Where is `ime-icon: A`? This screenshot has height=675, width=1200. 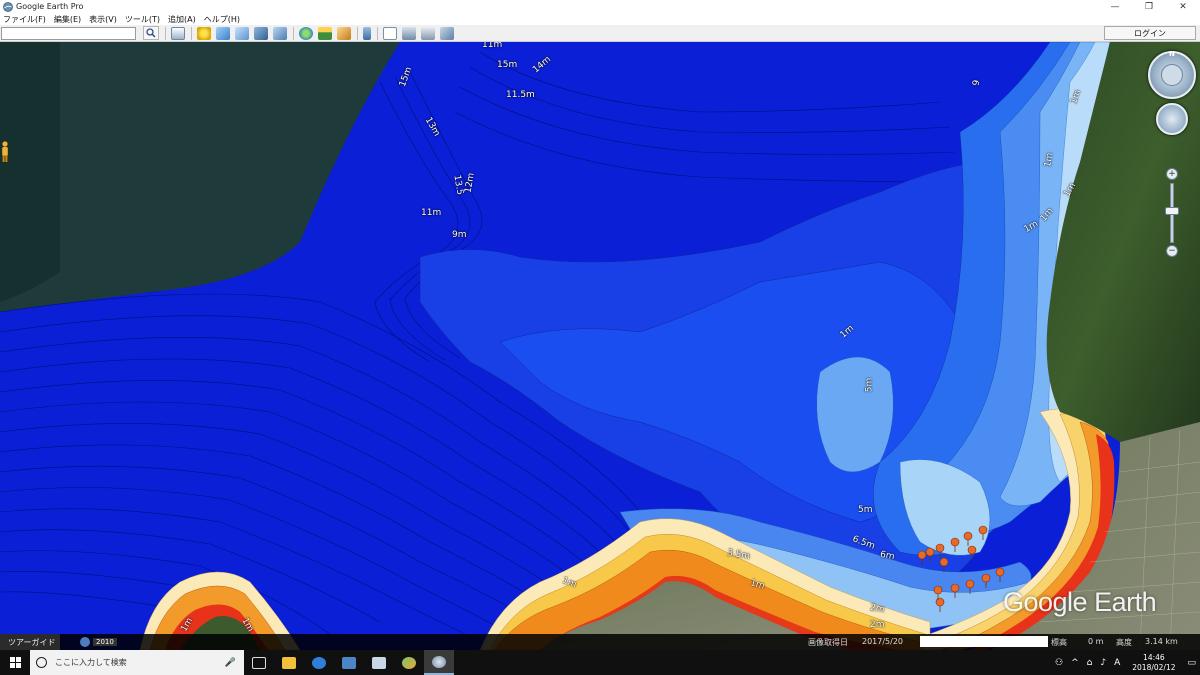
ime-icon: A is located at coordinates (1117, 663).